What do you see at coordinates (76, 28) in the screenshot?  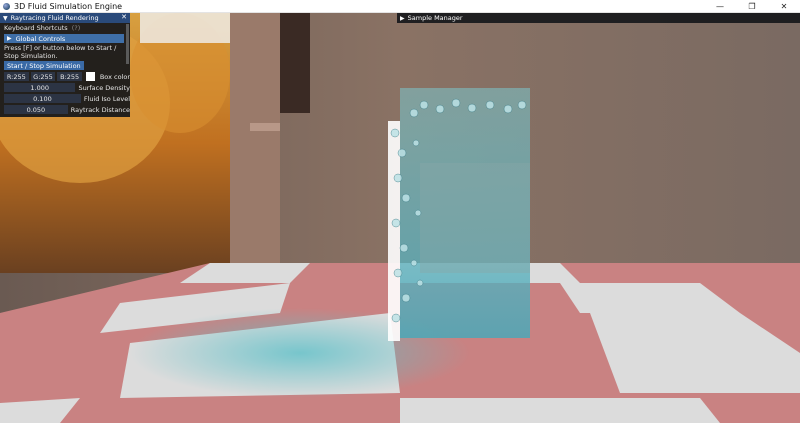 I see `help-hint: (?)` at bounding box center [76, 28].